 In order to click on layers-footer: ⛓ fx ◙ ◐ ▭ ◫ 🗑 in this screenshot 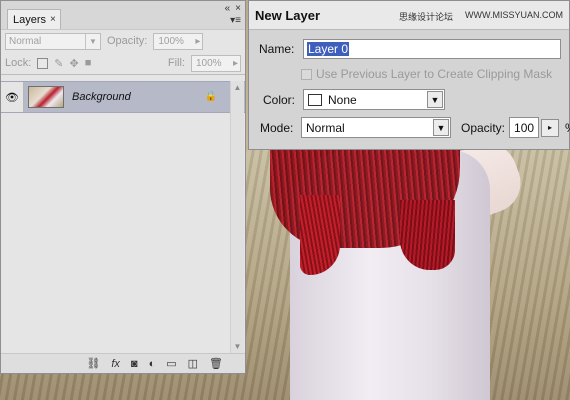, I will do `click(123, 363)`.